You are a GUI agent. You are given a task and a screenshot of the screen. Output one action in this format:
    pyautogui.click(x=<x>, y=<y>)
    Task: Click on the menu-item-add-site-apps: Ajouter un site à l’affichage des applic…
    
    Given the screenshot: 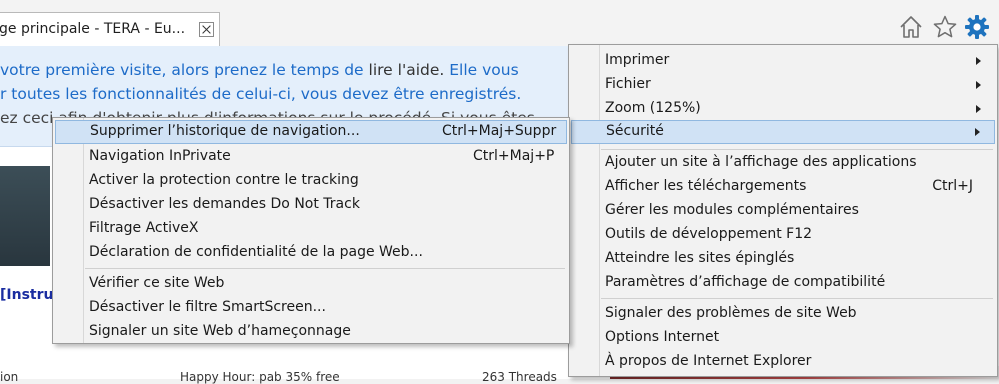 What is the action you would take?
    pyautogui.click(x=783, y=163)
    